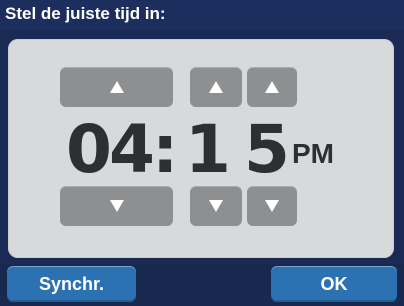  Describe the element at coordinates (267, 149) in the screenshot. I see `minute-ones-digit: 5` at that location.